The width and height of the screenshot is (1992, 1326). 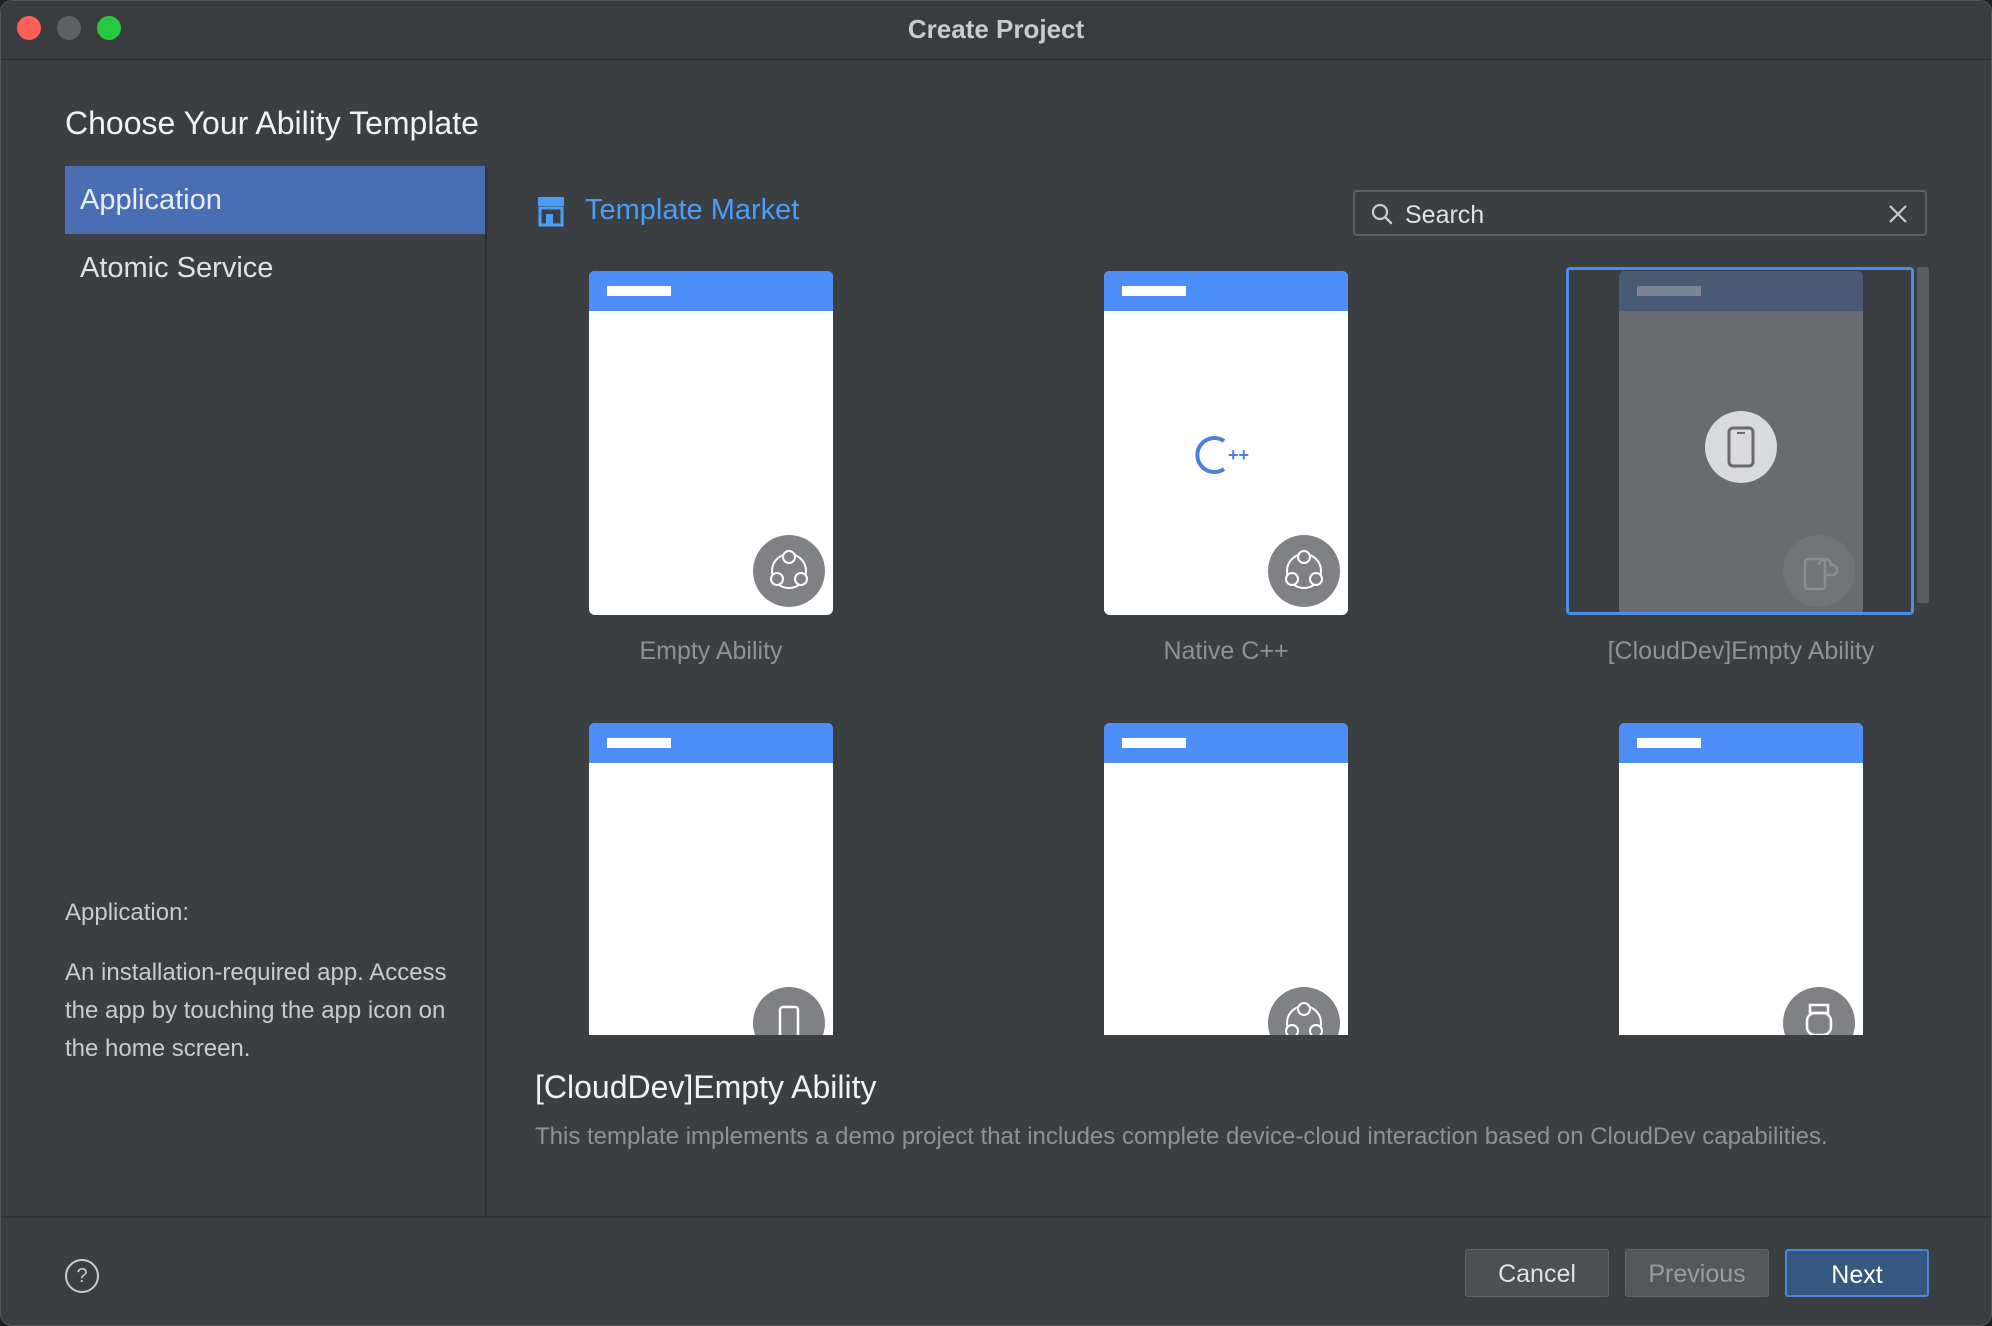 I want to click on template-market-link: Template Market, so click(x=668, y=210).